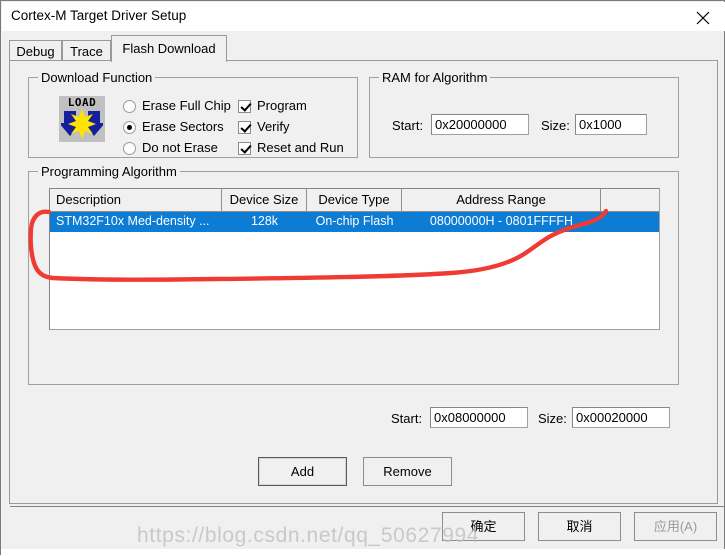  What do you see at coordinates (501, 221) in the screenshot?
I see `cell-address-range: 08000000H - 0801FFFFH` at bounding box center [501, 221].